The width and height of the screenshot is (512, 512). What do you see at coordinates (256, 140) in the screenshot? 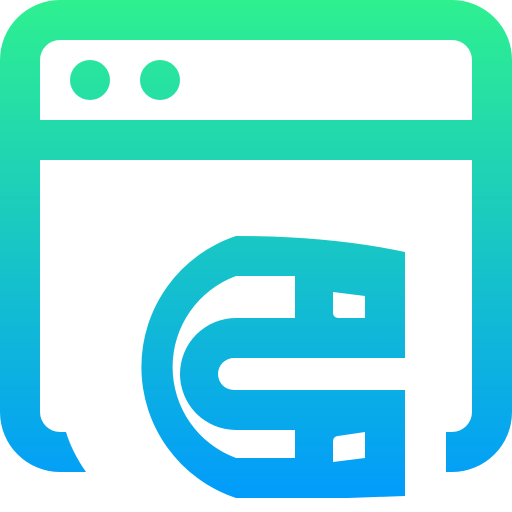
I see `title-bar-divider` at bounding box center [256, 140].